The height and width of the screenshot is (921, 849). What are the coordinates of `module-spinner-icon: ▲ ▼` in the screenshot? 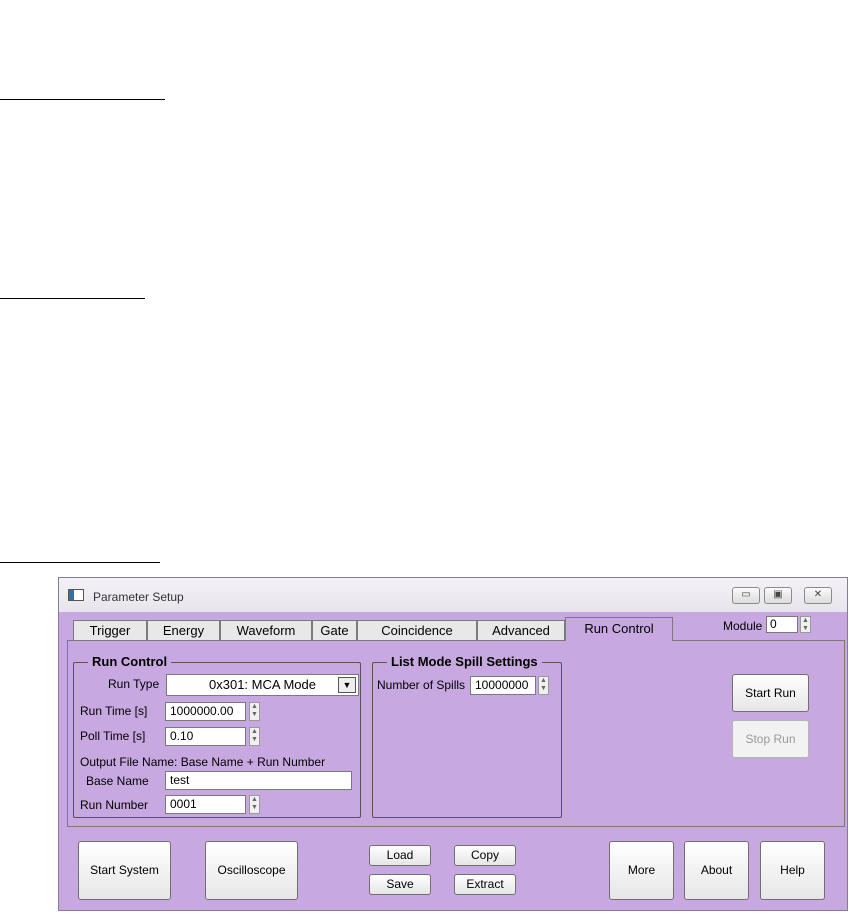 It's located at (805, 624).